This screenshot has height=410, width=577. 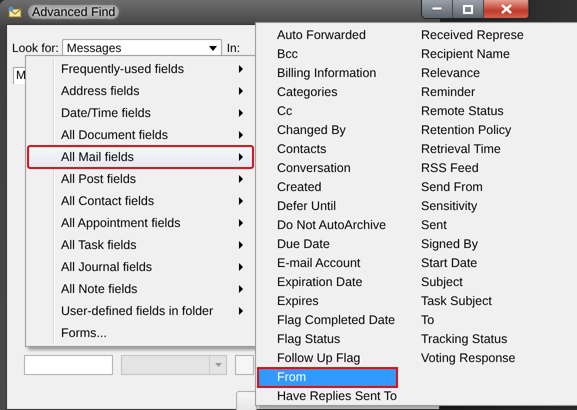 What do you see at coordinates (327, 244) in the screenshot?
I see `menu-item: Due Date` at bounding box center [327, 244].